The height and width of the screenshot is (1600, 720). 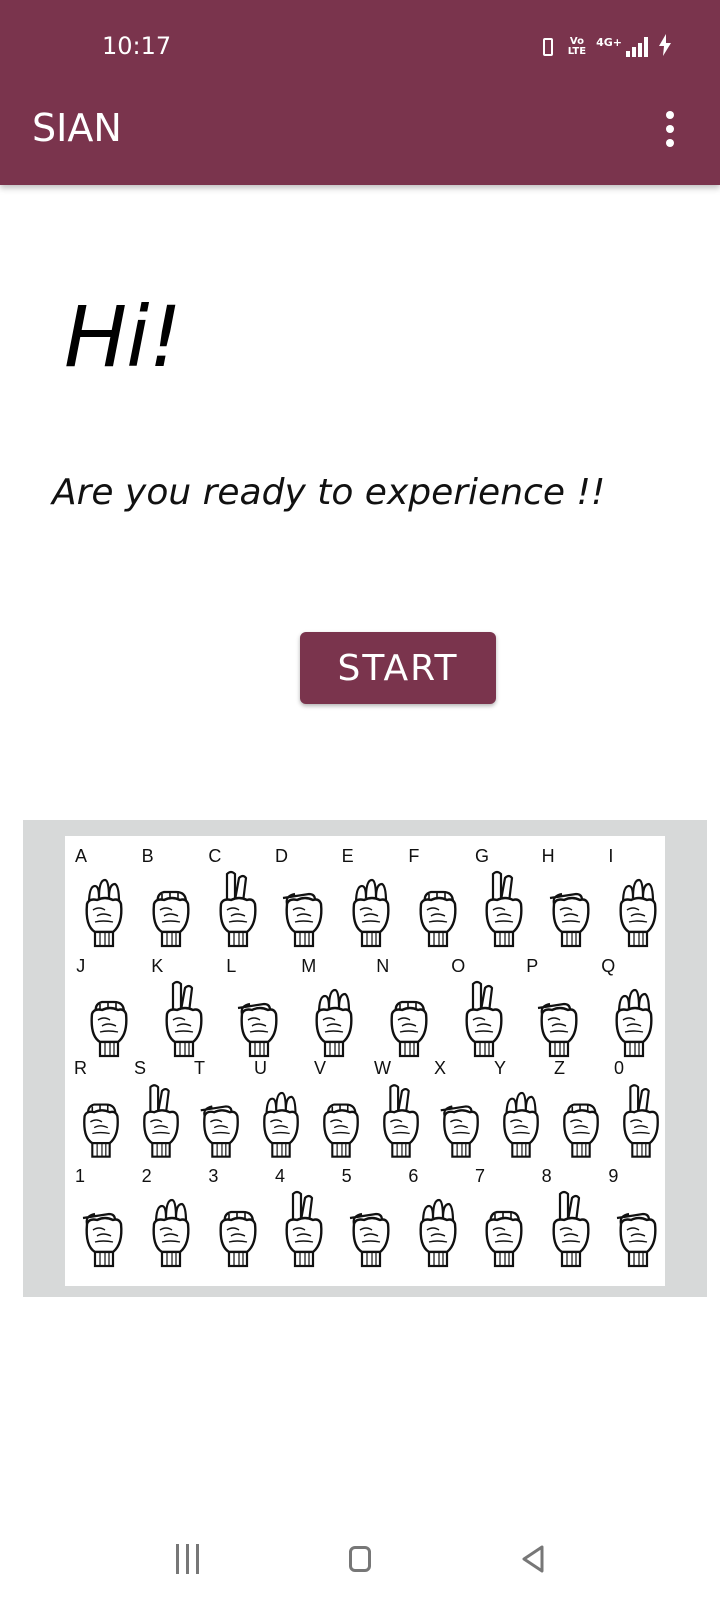 I want to click on asl-sign-h: H, so click(x=565, y=900).